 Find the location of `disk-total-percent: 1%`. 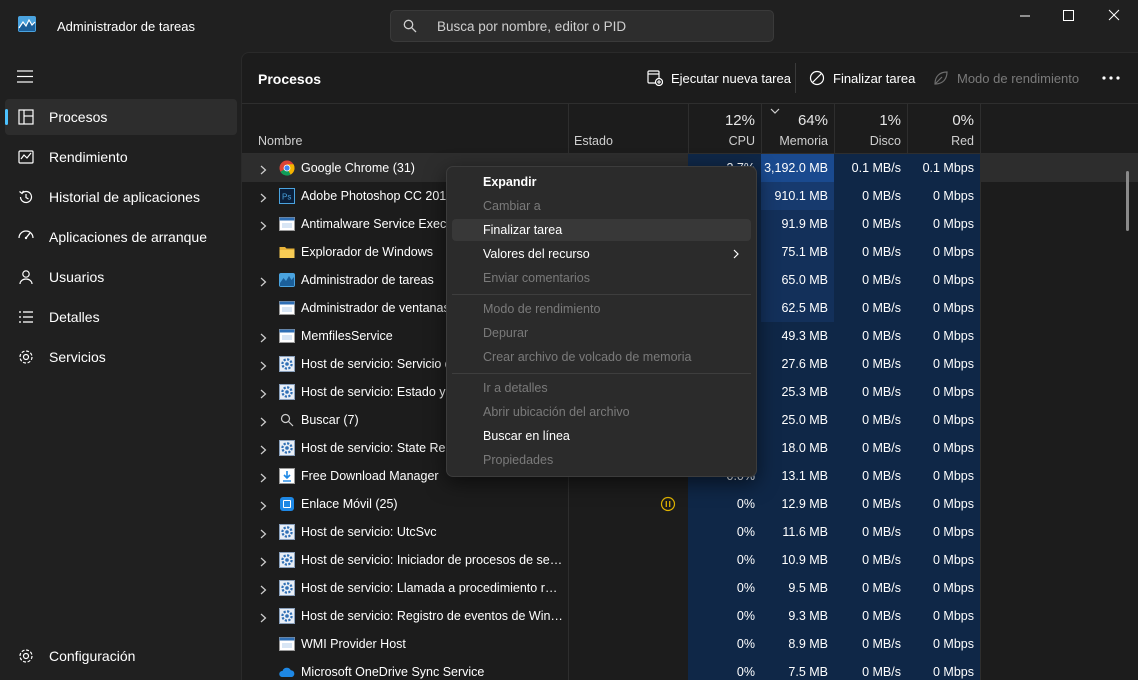

disk-total-percent: 1% is located at coordinates (890, 120).